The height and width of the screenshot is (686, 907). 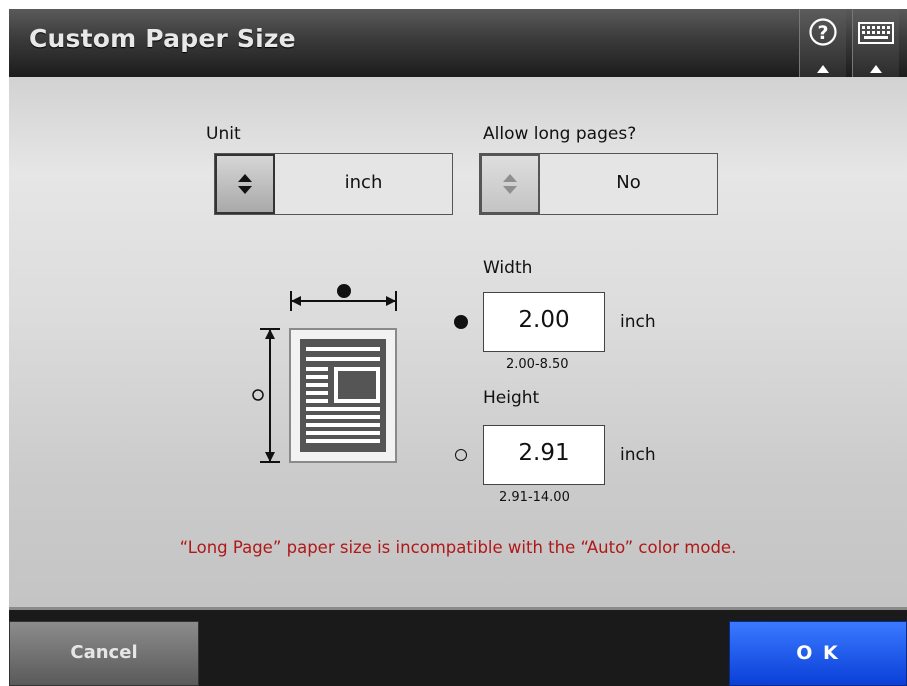 What do you see at coordinates (508, 268) in the screenshot?
I see `width-label: Width` at bounding box center [508, 268].